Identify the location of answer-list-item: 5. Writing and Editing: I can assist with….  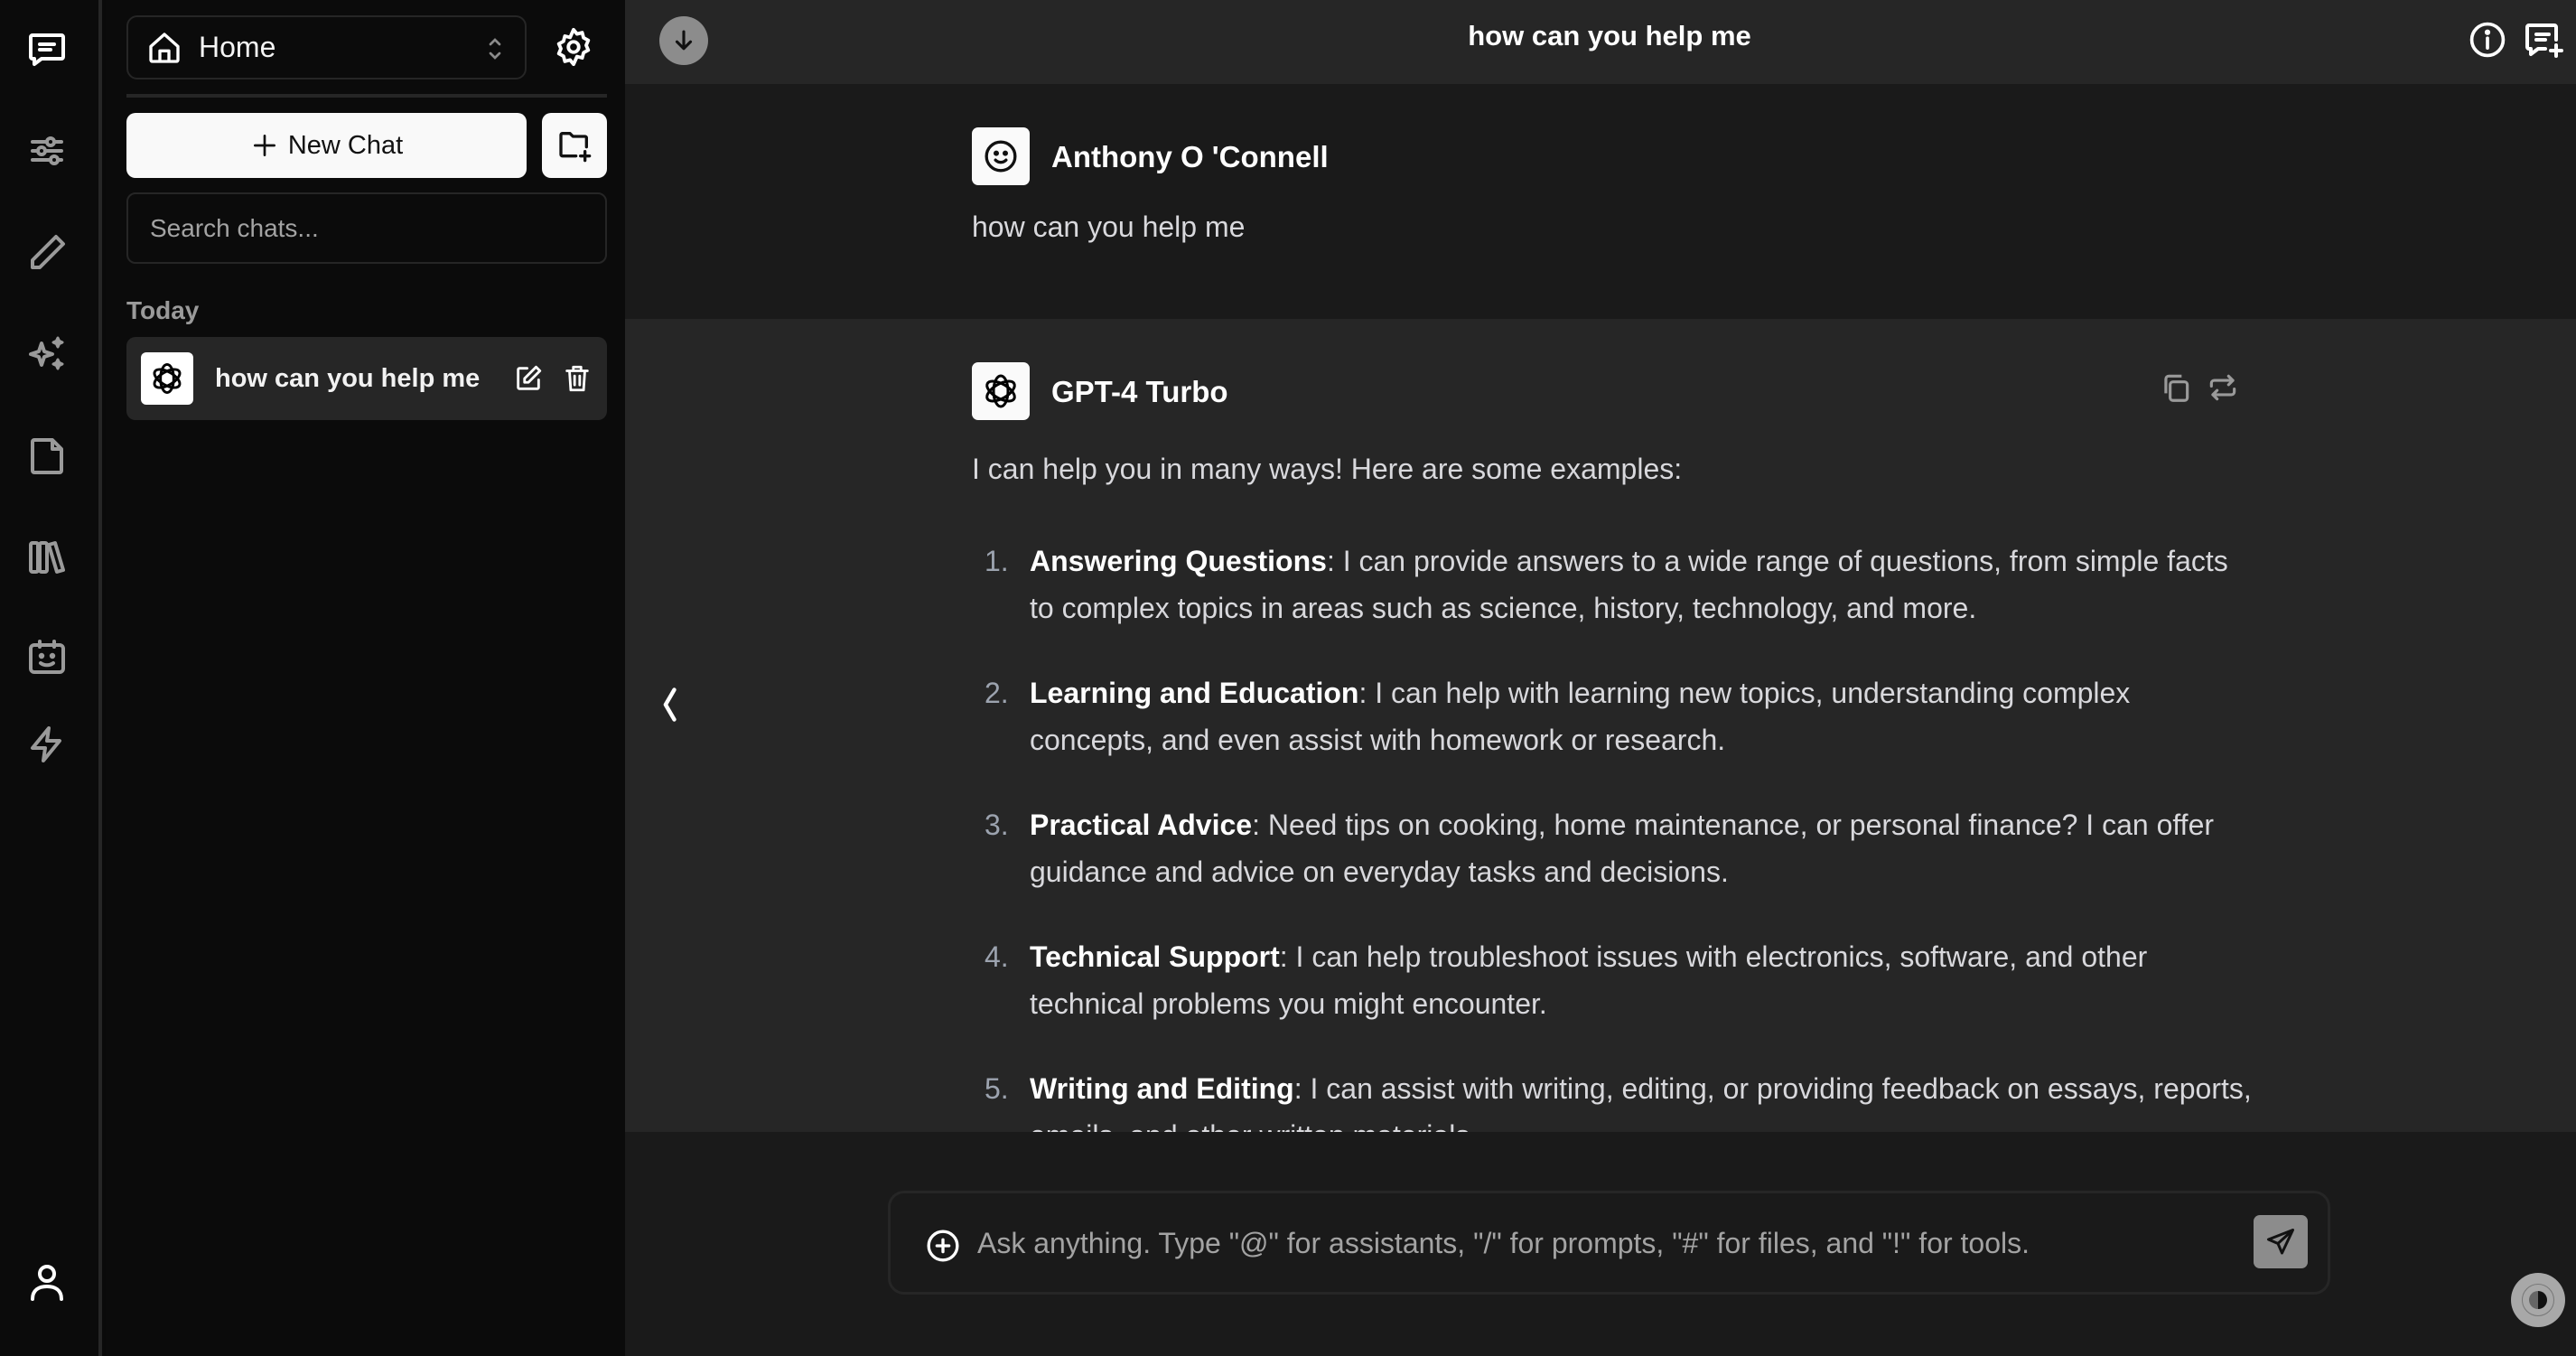
(1613, 1098).